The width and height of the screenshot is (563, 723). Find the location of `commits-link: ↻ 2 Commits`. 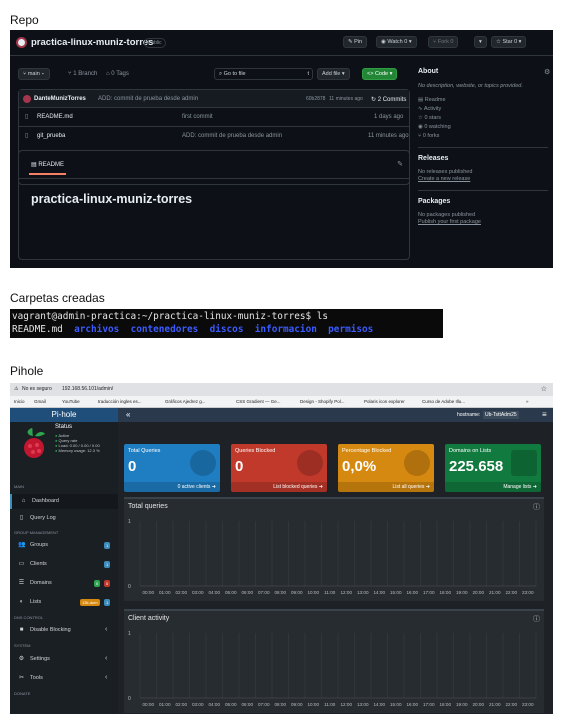

commits-link: ↻ 2 Commits is located at coordinates (388, 99).